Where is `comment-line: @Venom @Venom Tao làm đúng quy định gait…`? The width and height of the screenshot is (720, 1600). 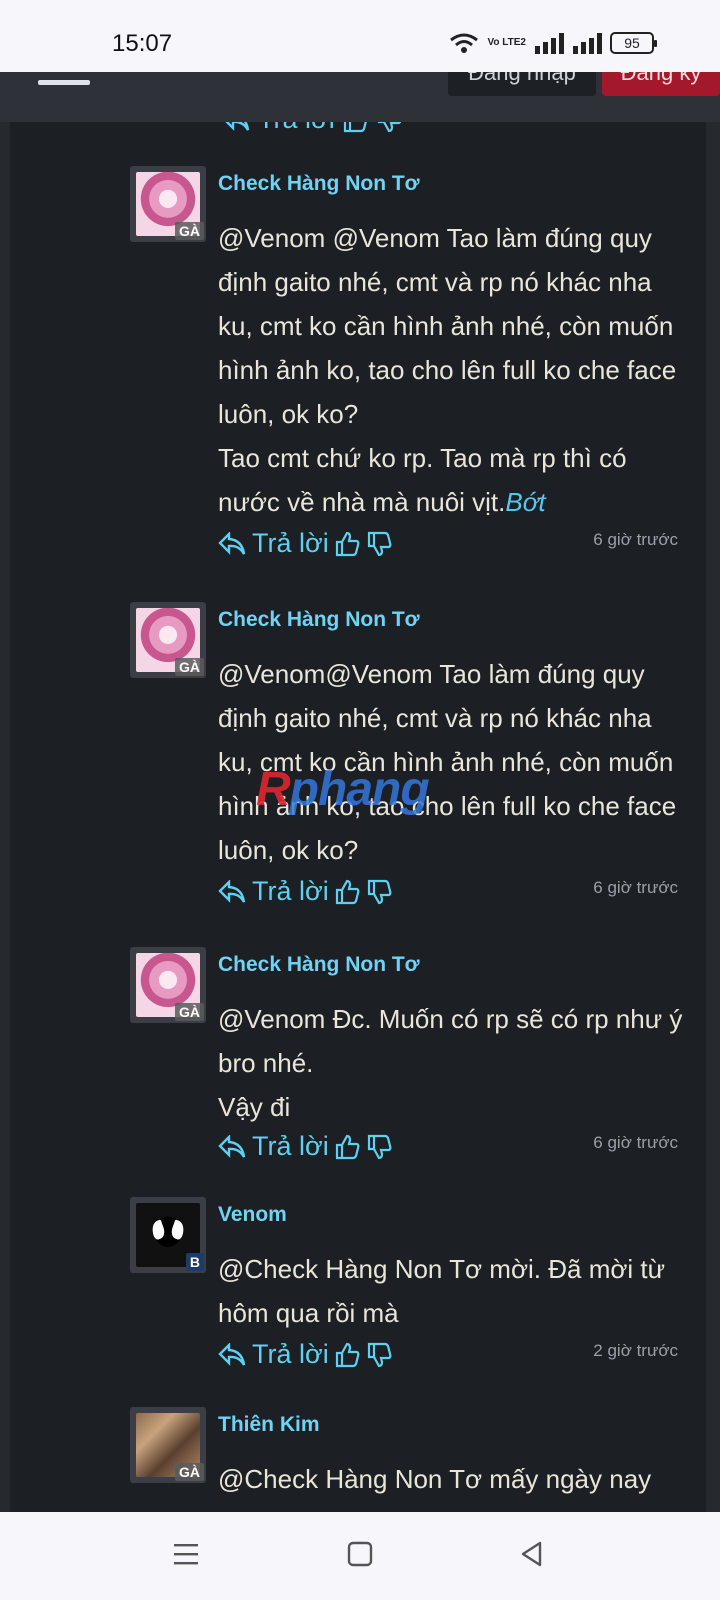 comment-line: @Venom @Venom Tao làm đúng quy định gait… is located at coordinates (447, 326).